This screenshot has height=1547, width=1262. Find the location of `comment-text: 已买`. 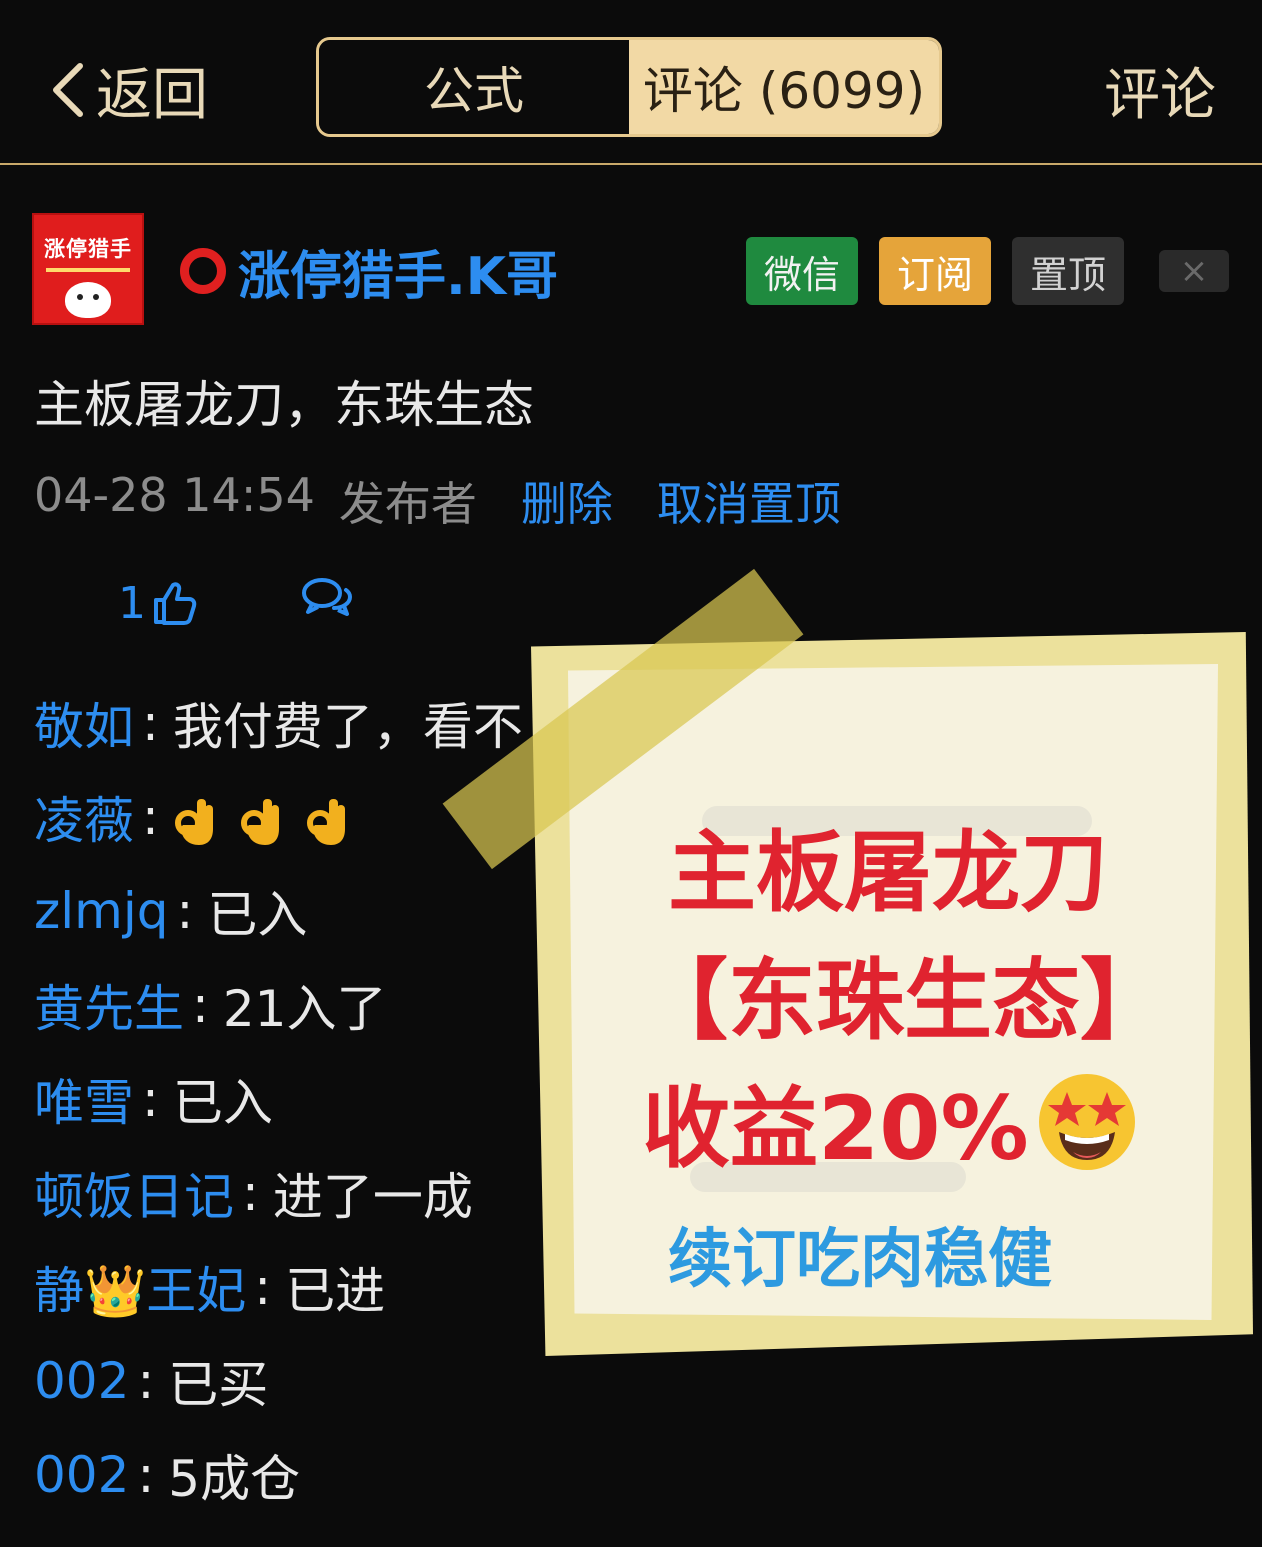

comment-text: 已买 is located at coordinates (218, 1385).